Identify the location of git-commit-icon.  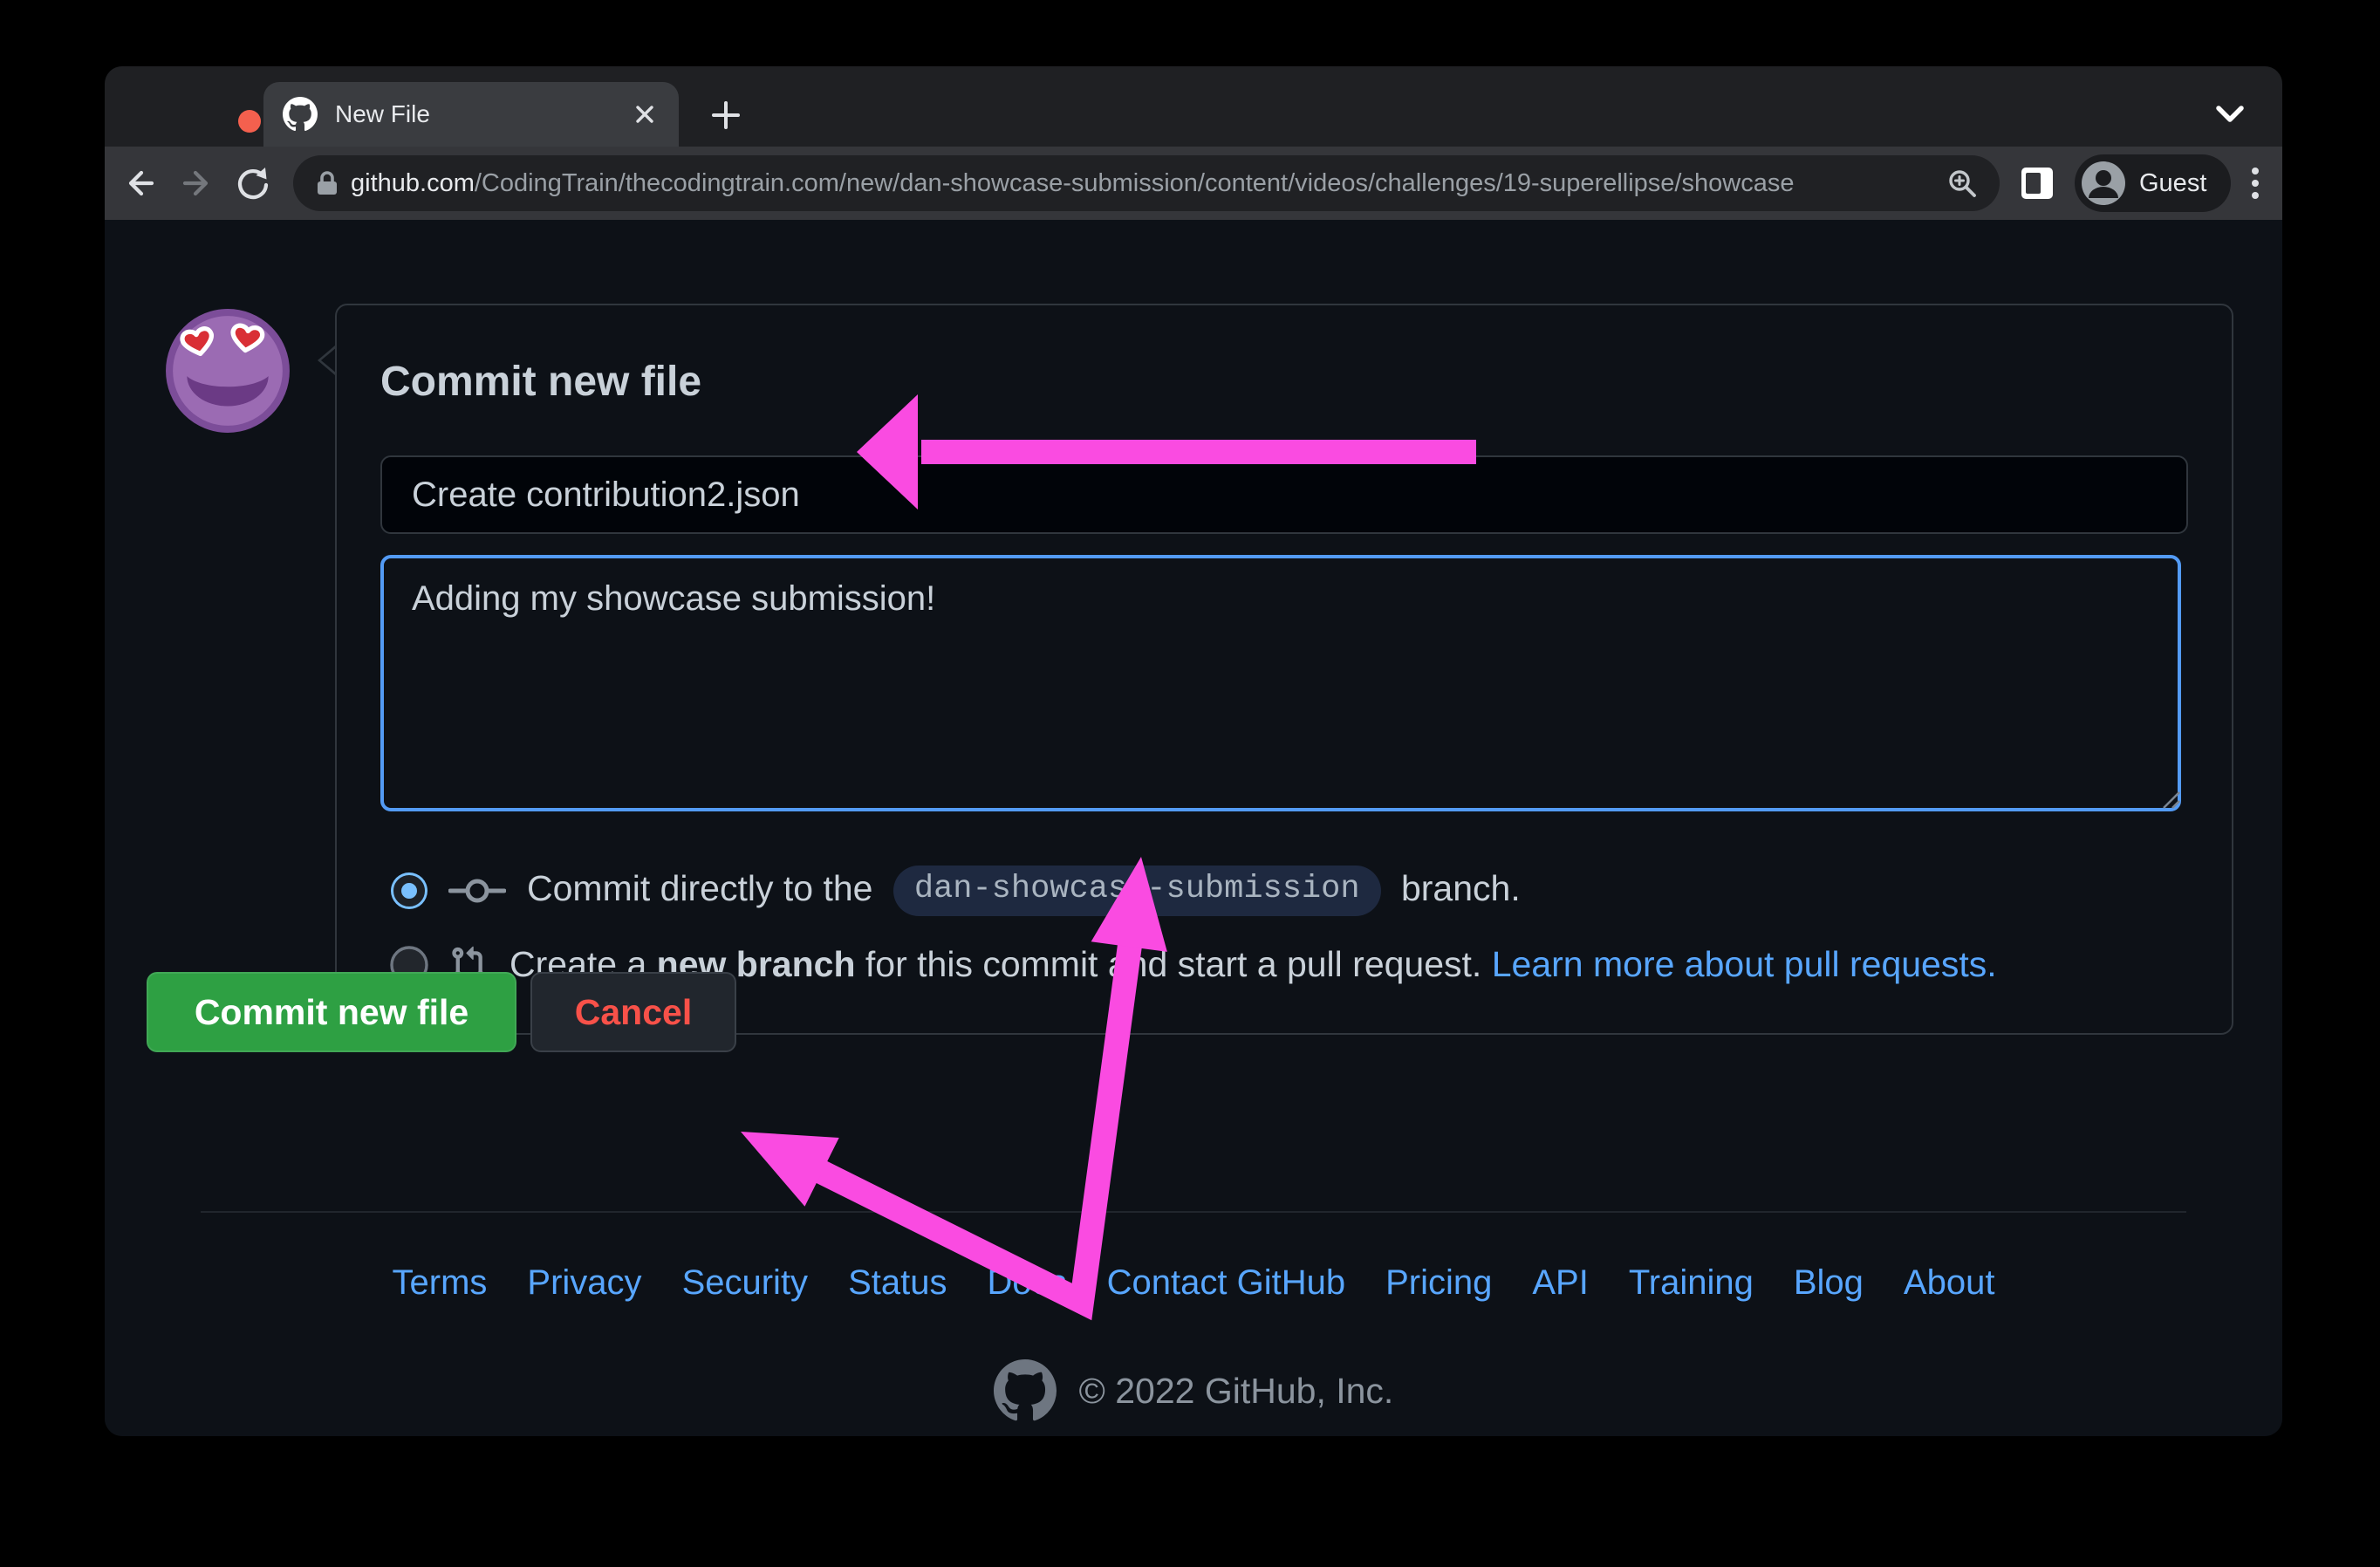
(477, 891).